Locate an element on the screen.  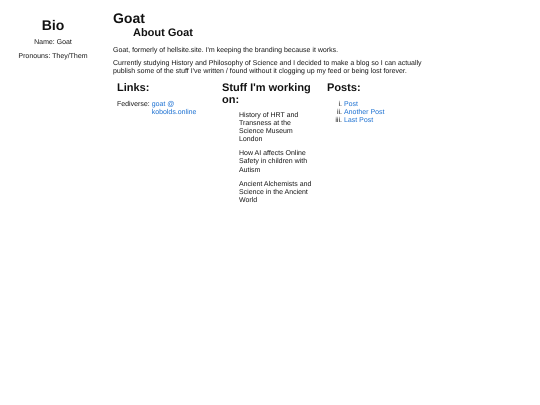
page-title: Goat is located at coordinates (129, 18).